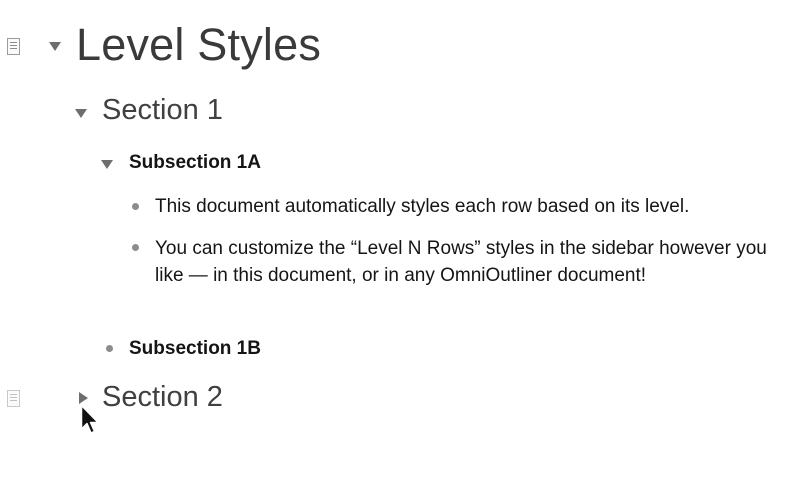 This screenshot has height=496, width=800. I want to click on mouse-pointer-icon, so click(89, 419).